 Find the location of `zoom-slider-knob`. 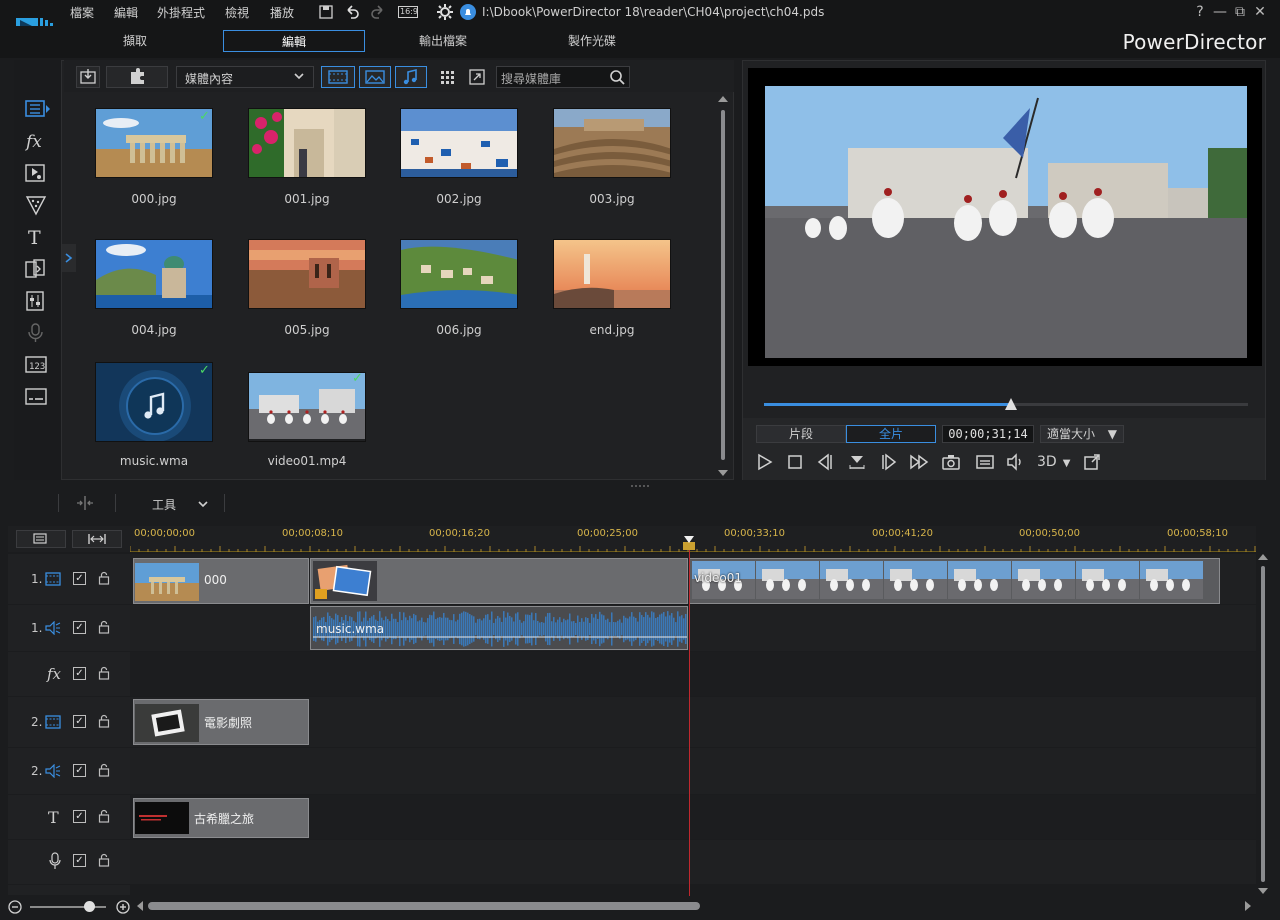

zoom-slider-knob is located at coordinates (89, 906).